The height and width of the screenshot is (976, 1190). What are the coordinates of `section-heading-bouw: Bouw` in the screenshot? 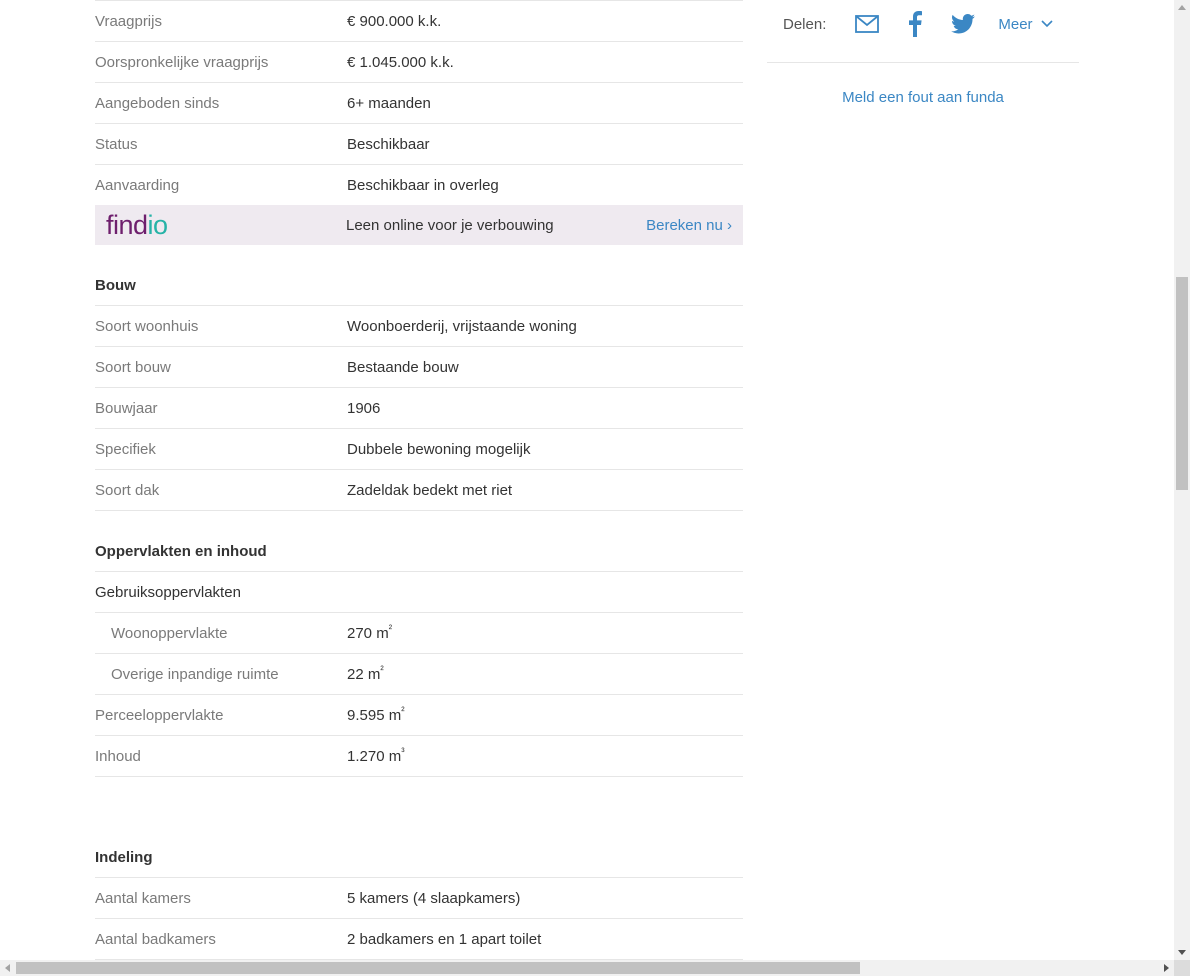 It's located at (419, 285).